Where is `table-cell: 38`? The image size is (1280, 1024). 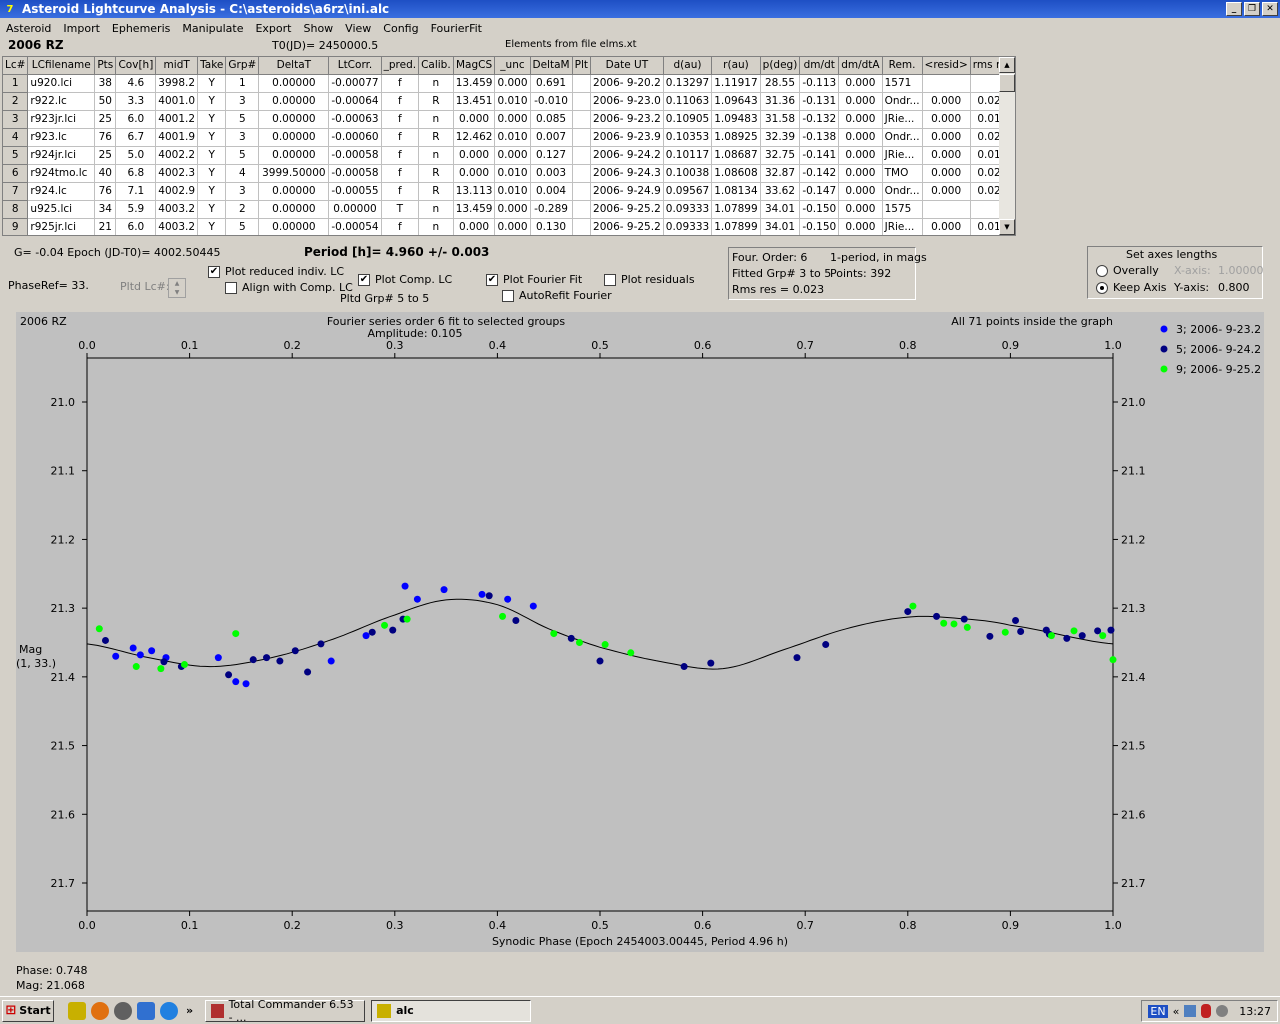 table-cell: 38 is located at coordinates (105, 83).